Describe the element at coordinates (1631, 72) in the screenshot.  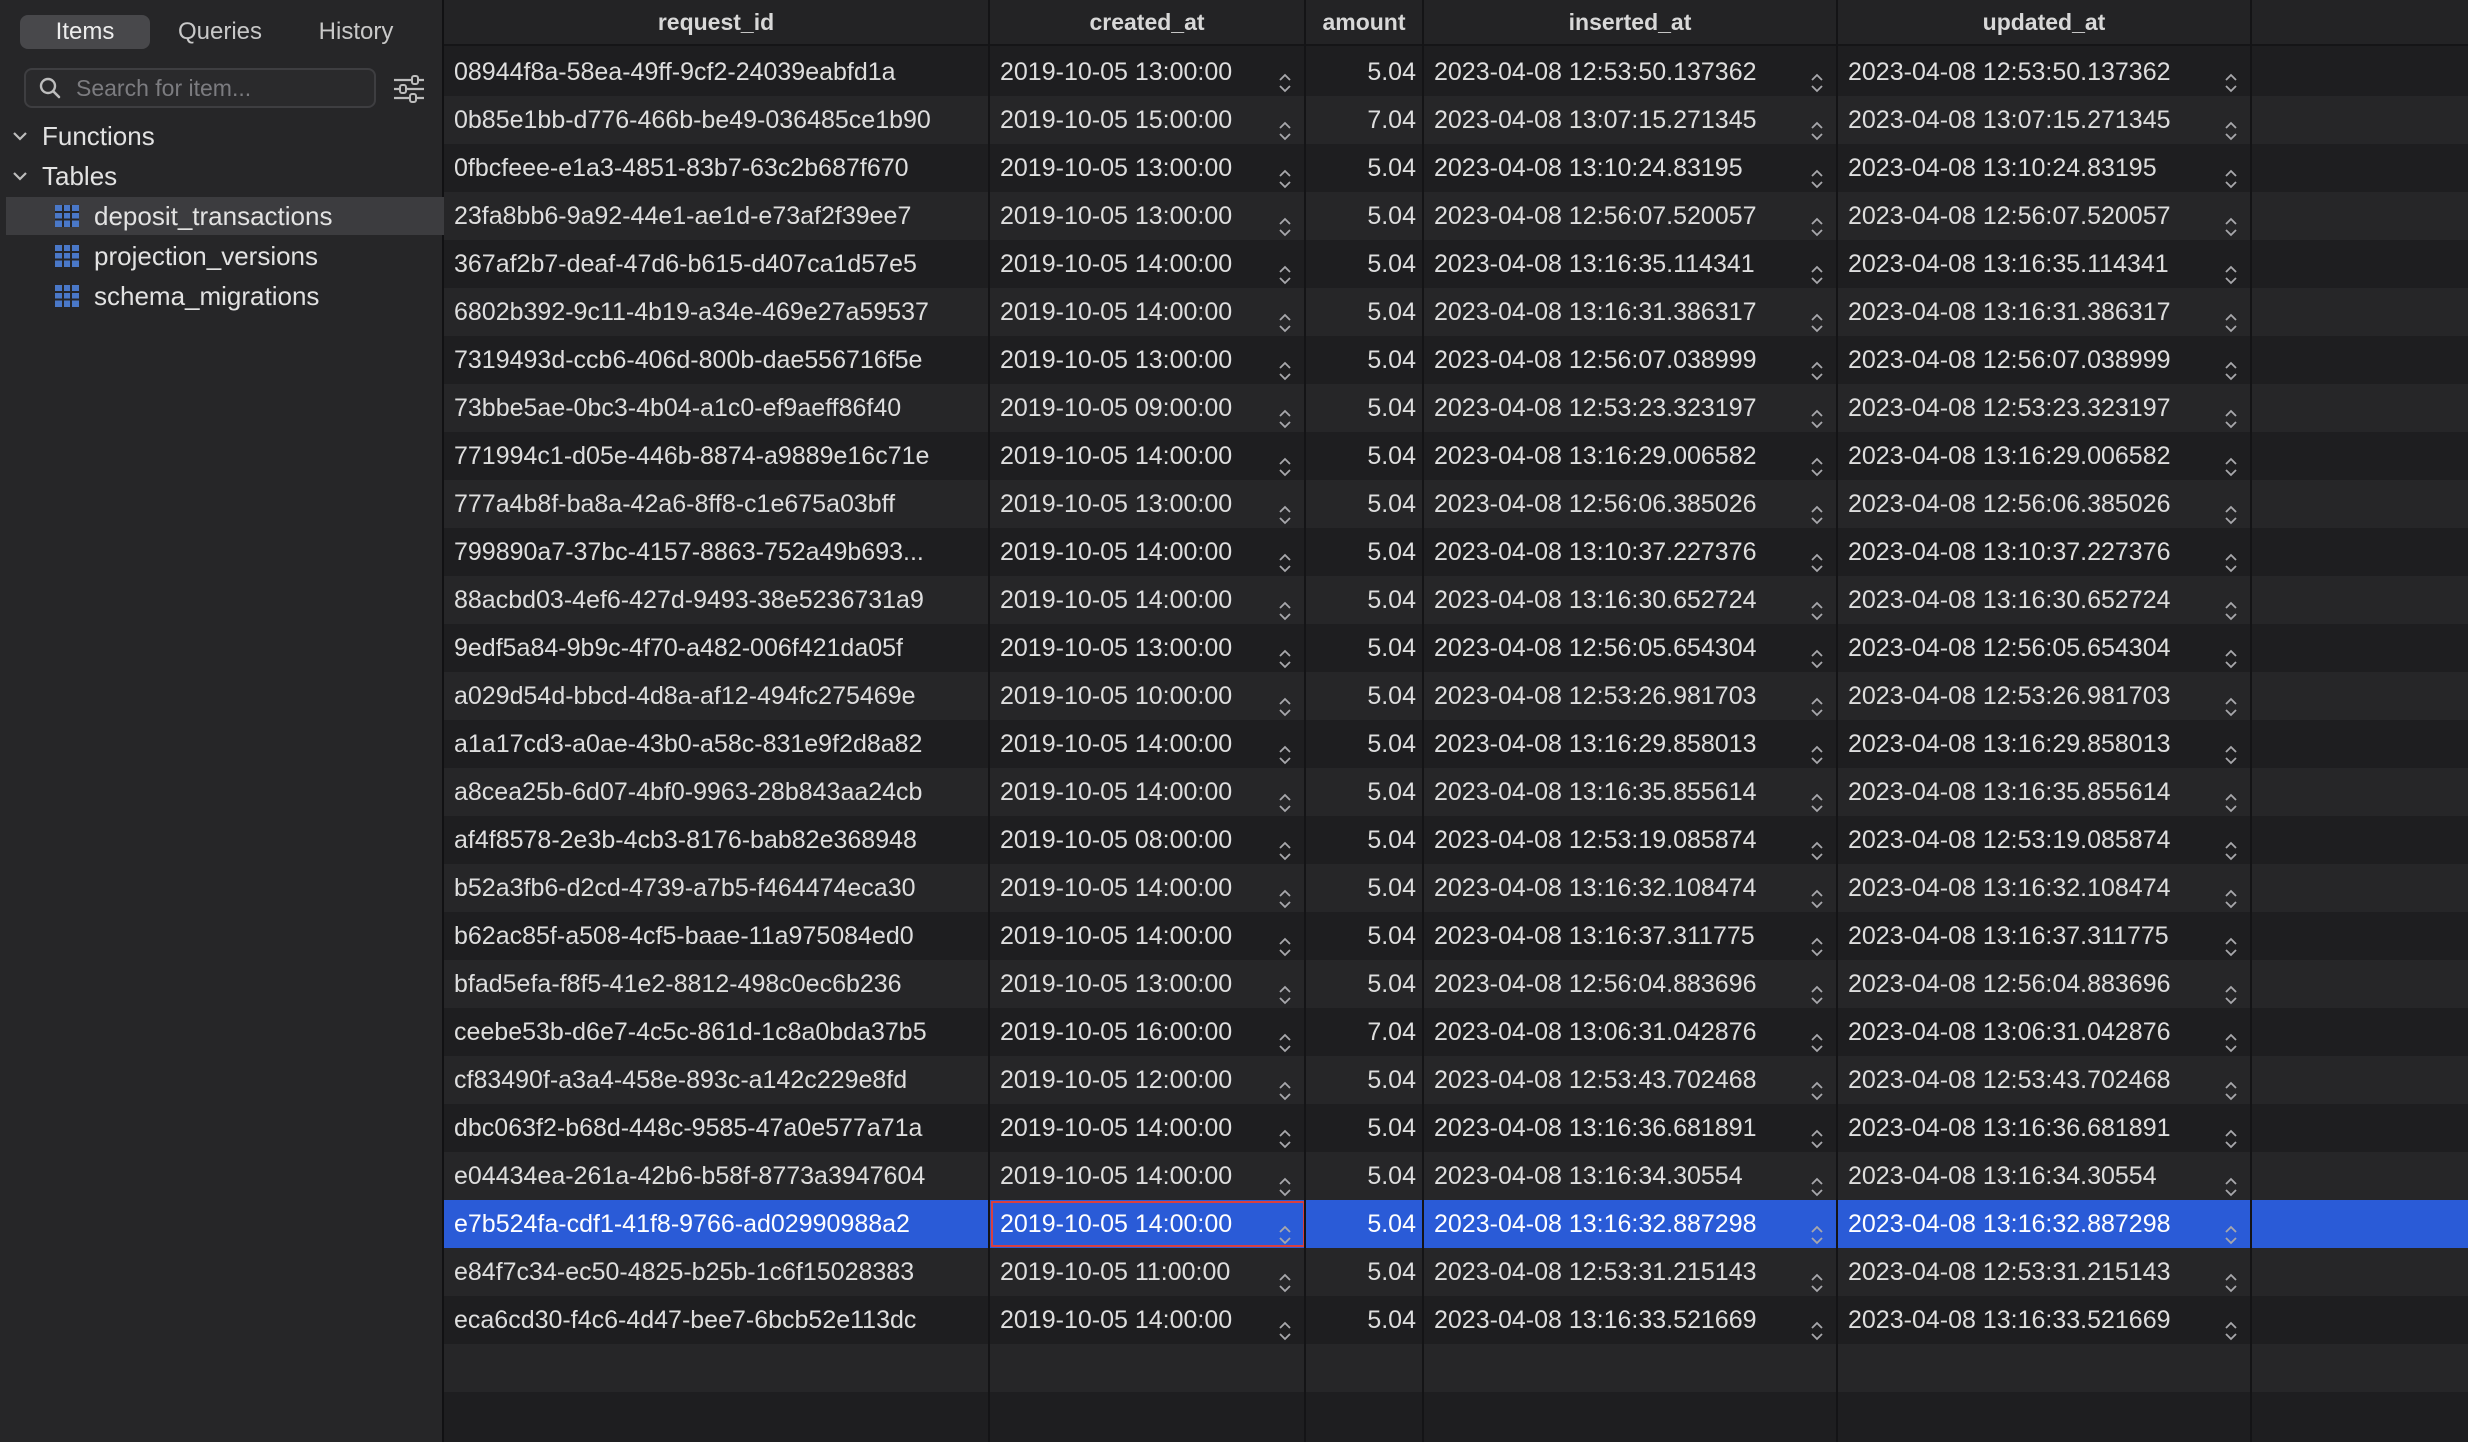
I see `cell-inserted-at: 2023-04-08 12:53:50.137362` at that location.